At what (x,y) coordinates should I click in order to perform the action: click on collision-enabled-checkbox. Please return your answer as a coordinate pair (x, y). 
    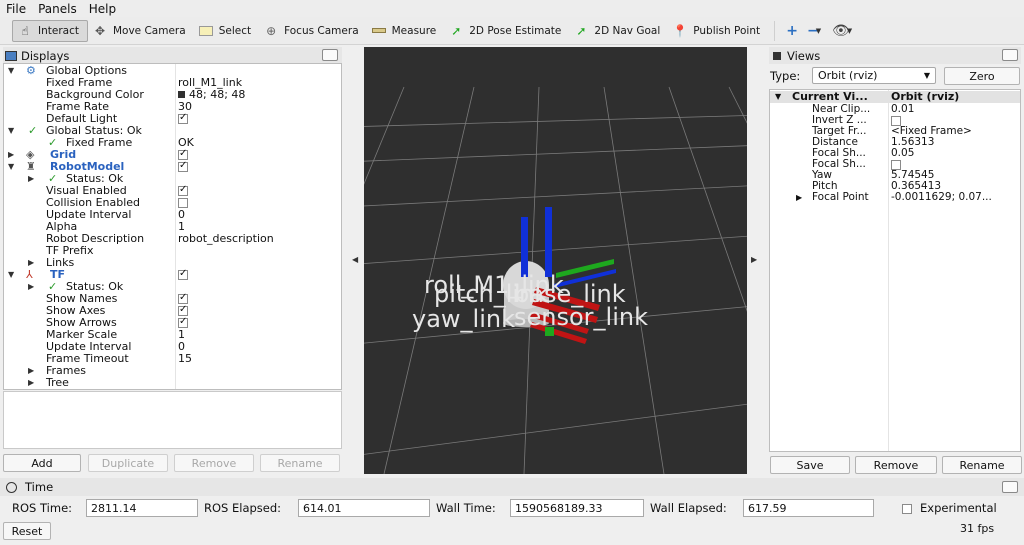
    Looking at the image, I should click on (183, 203).